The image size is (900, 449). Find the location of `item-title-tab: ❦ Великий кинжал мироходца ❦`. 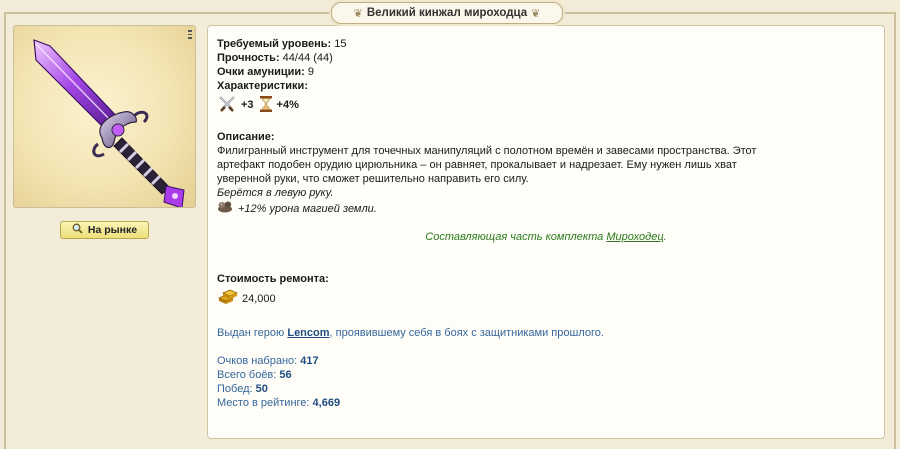

item-title-tab: ❦ Великий кинжал мироходца ❦ is located at coordinates (447, 13).